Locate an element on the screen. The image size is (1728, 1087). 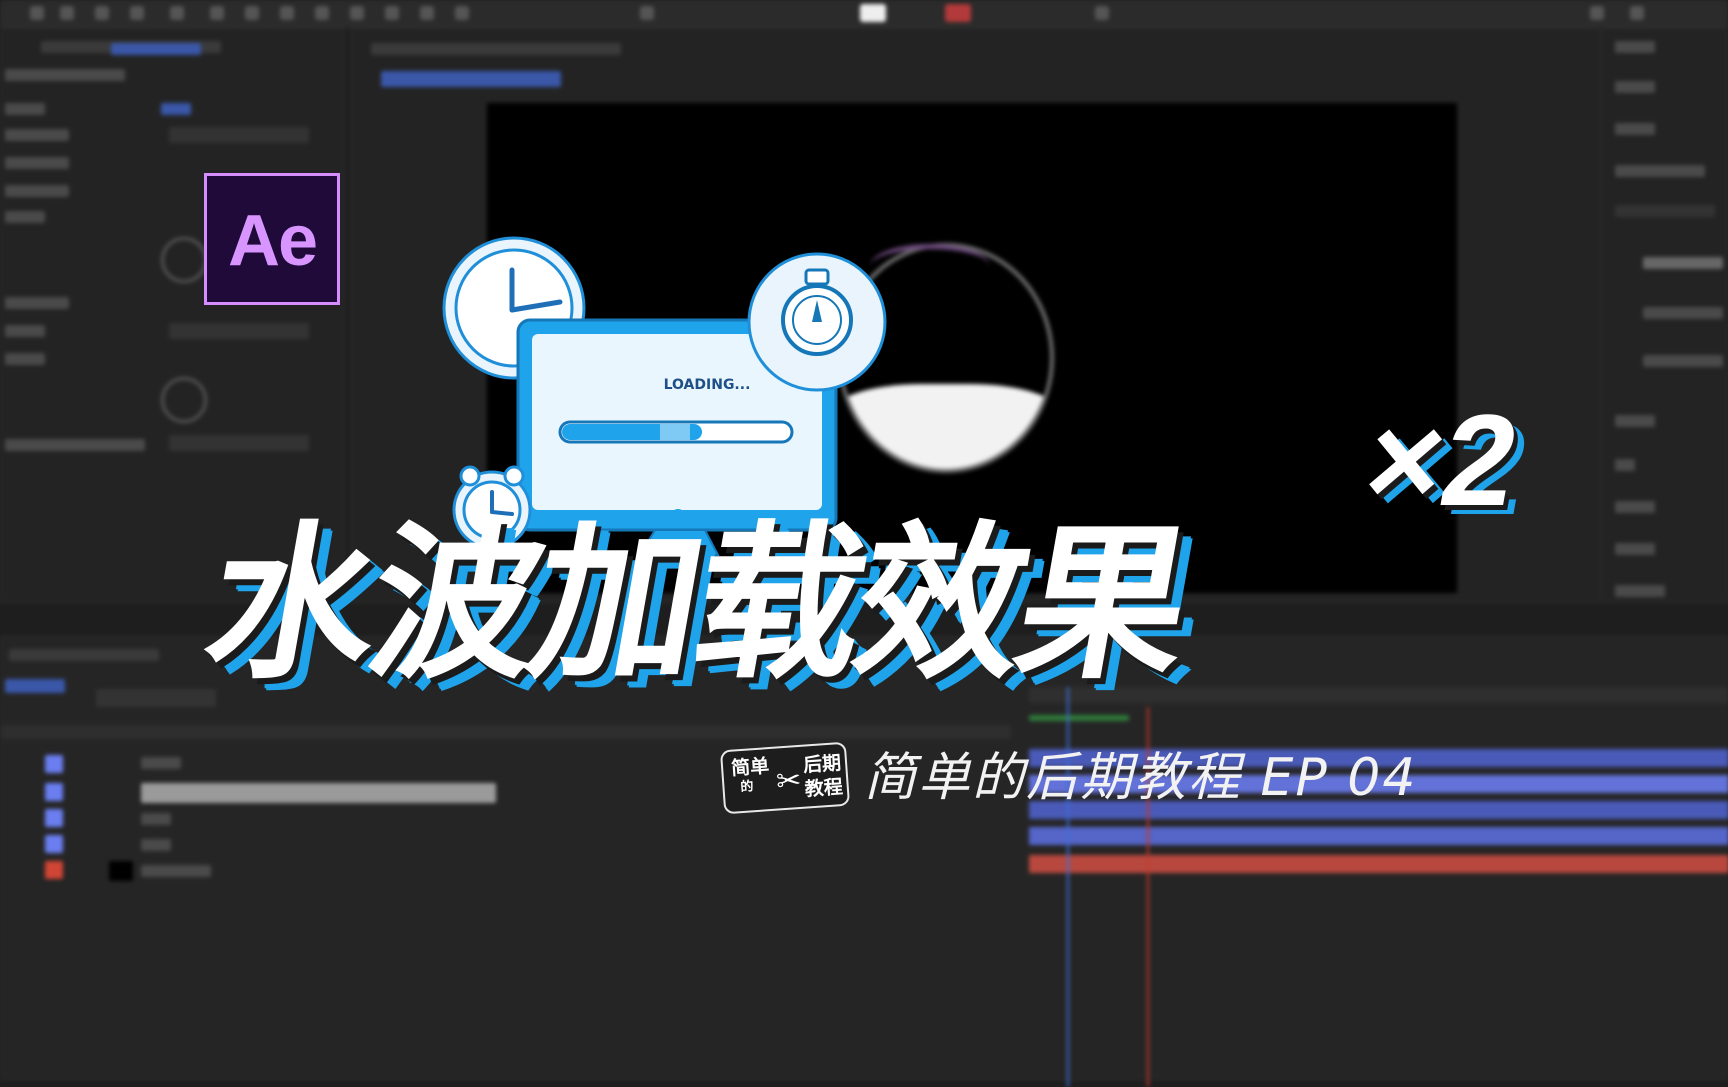
scissors-icon: ✂ is located at coordinates (789, 781).